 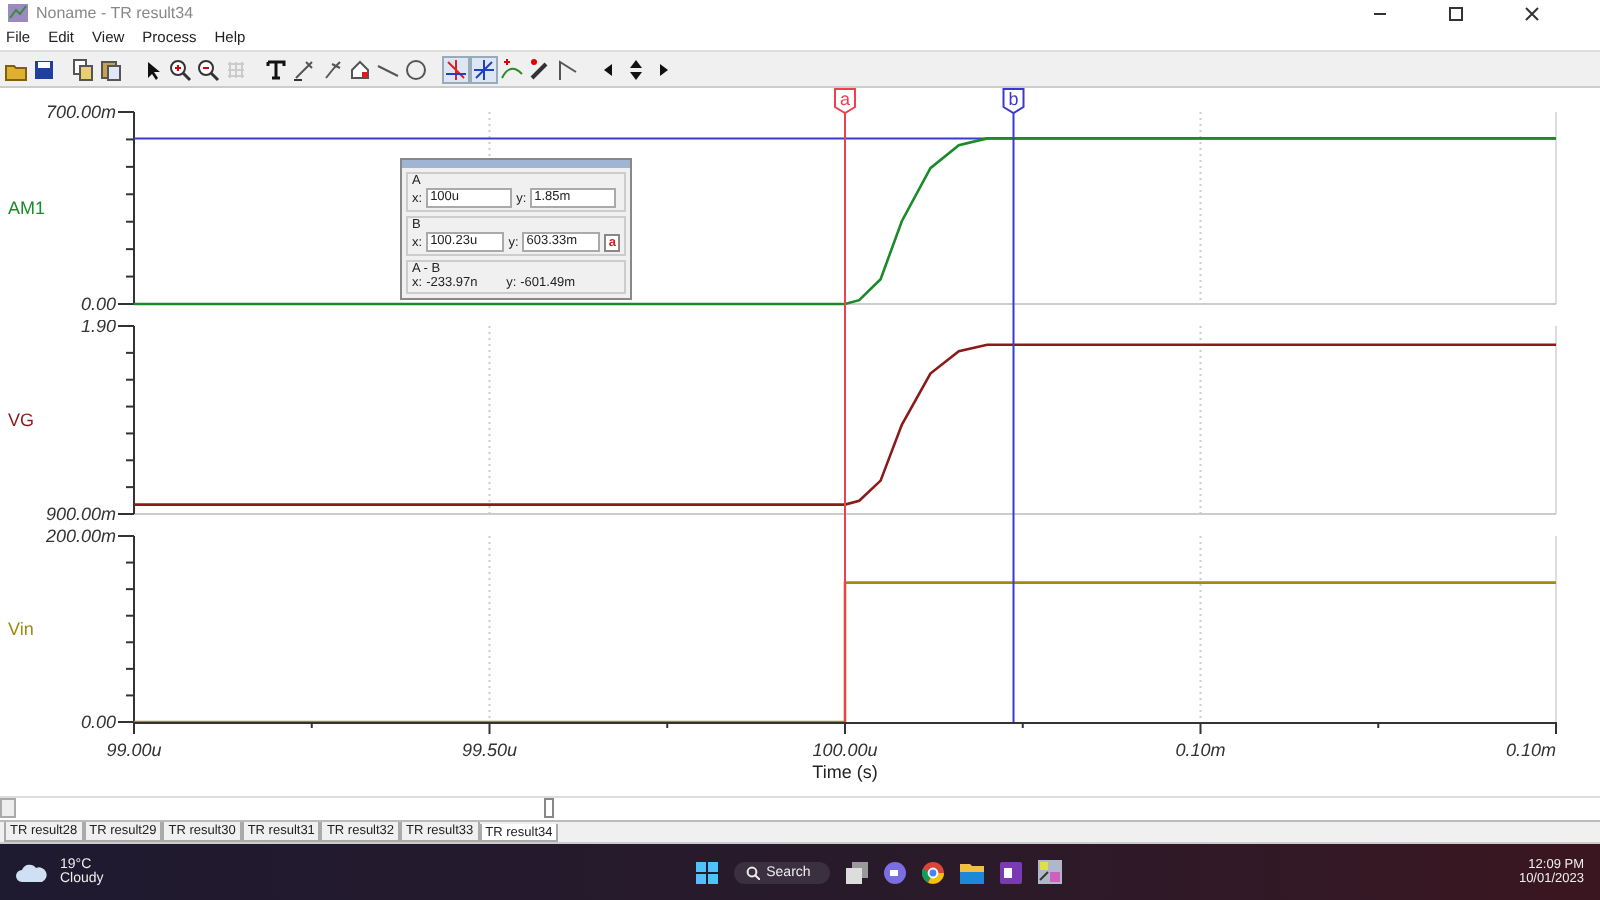 I want to click on text-tool-icon, so click(x=276, y=69).